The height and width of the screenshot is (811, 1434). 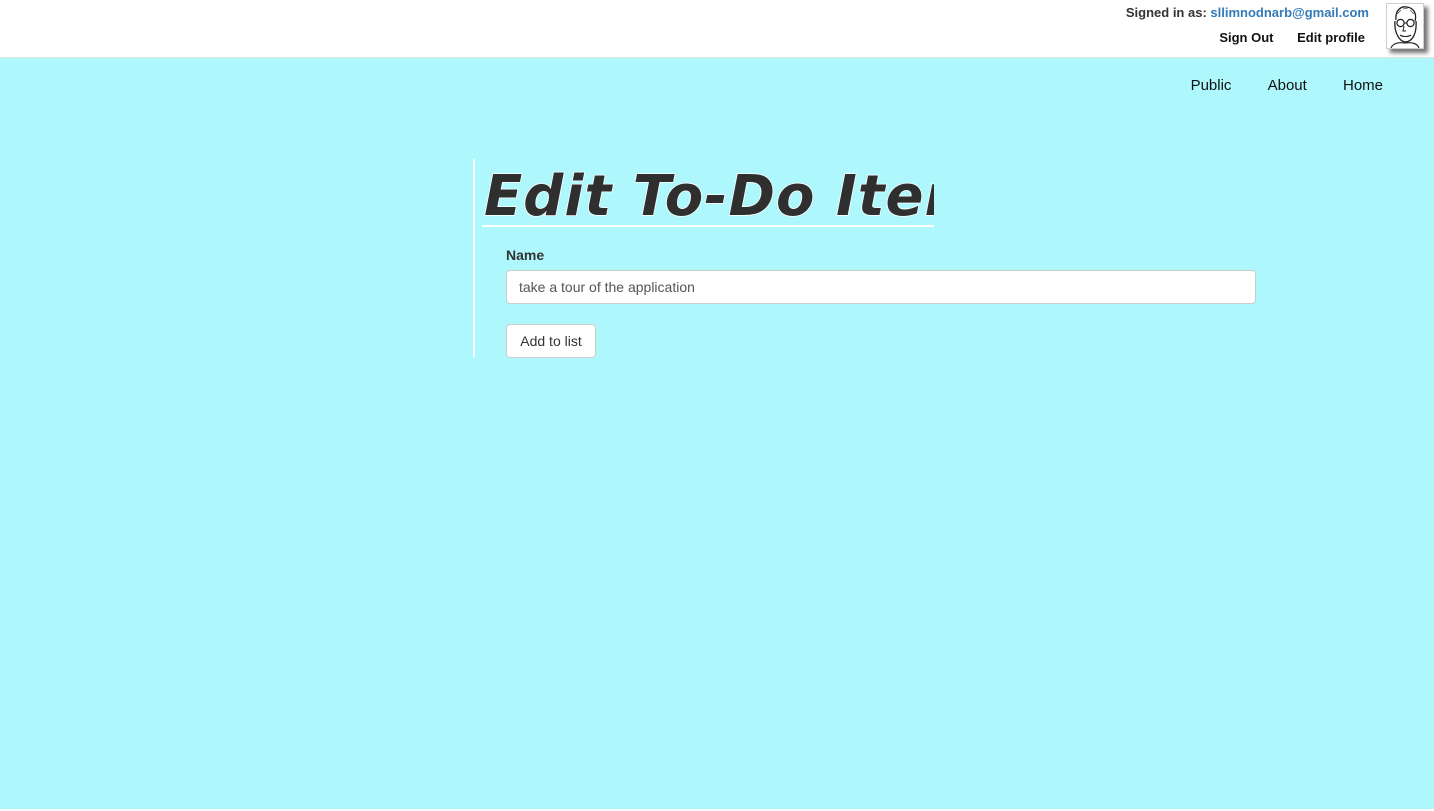 I want to click on page-title-graphic: Edit To-Do Item, so click(x=708, y=194).